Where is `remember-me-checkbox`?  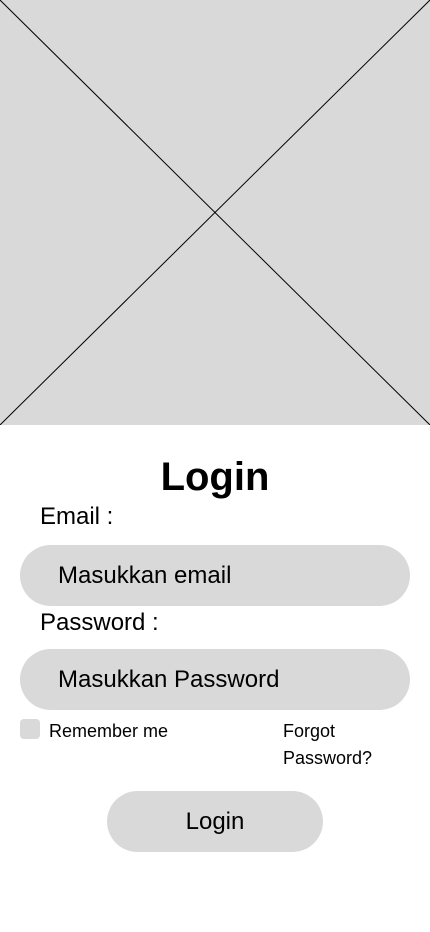 remember-me-checkbox is located at coordinates (30, 729).